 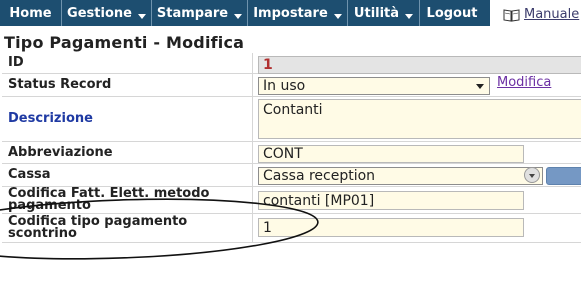 I want to click on cassa-label: Cassa, so click(x=127, y=175).